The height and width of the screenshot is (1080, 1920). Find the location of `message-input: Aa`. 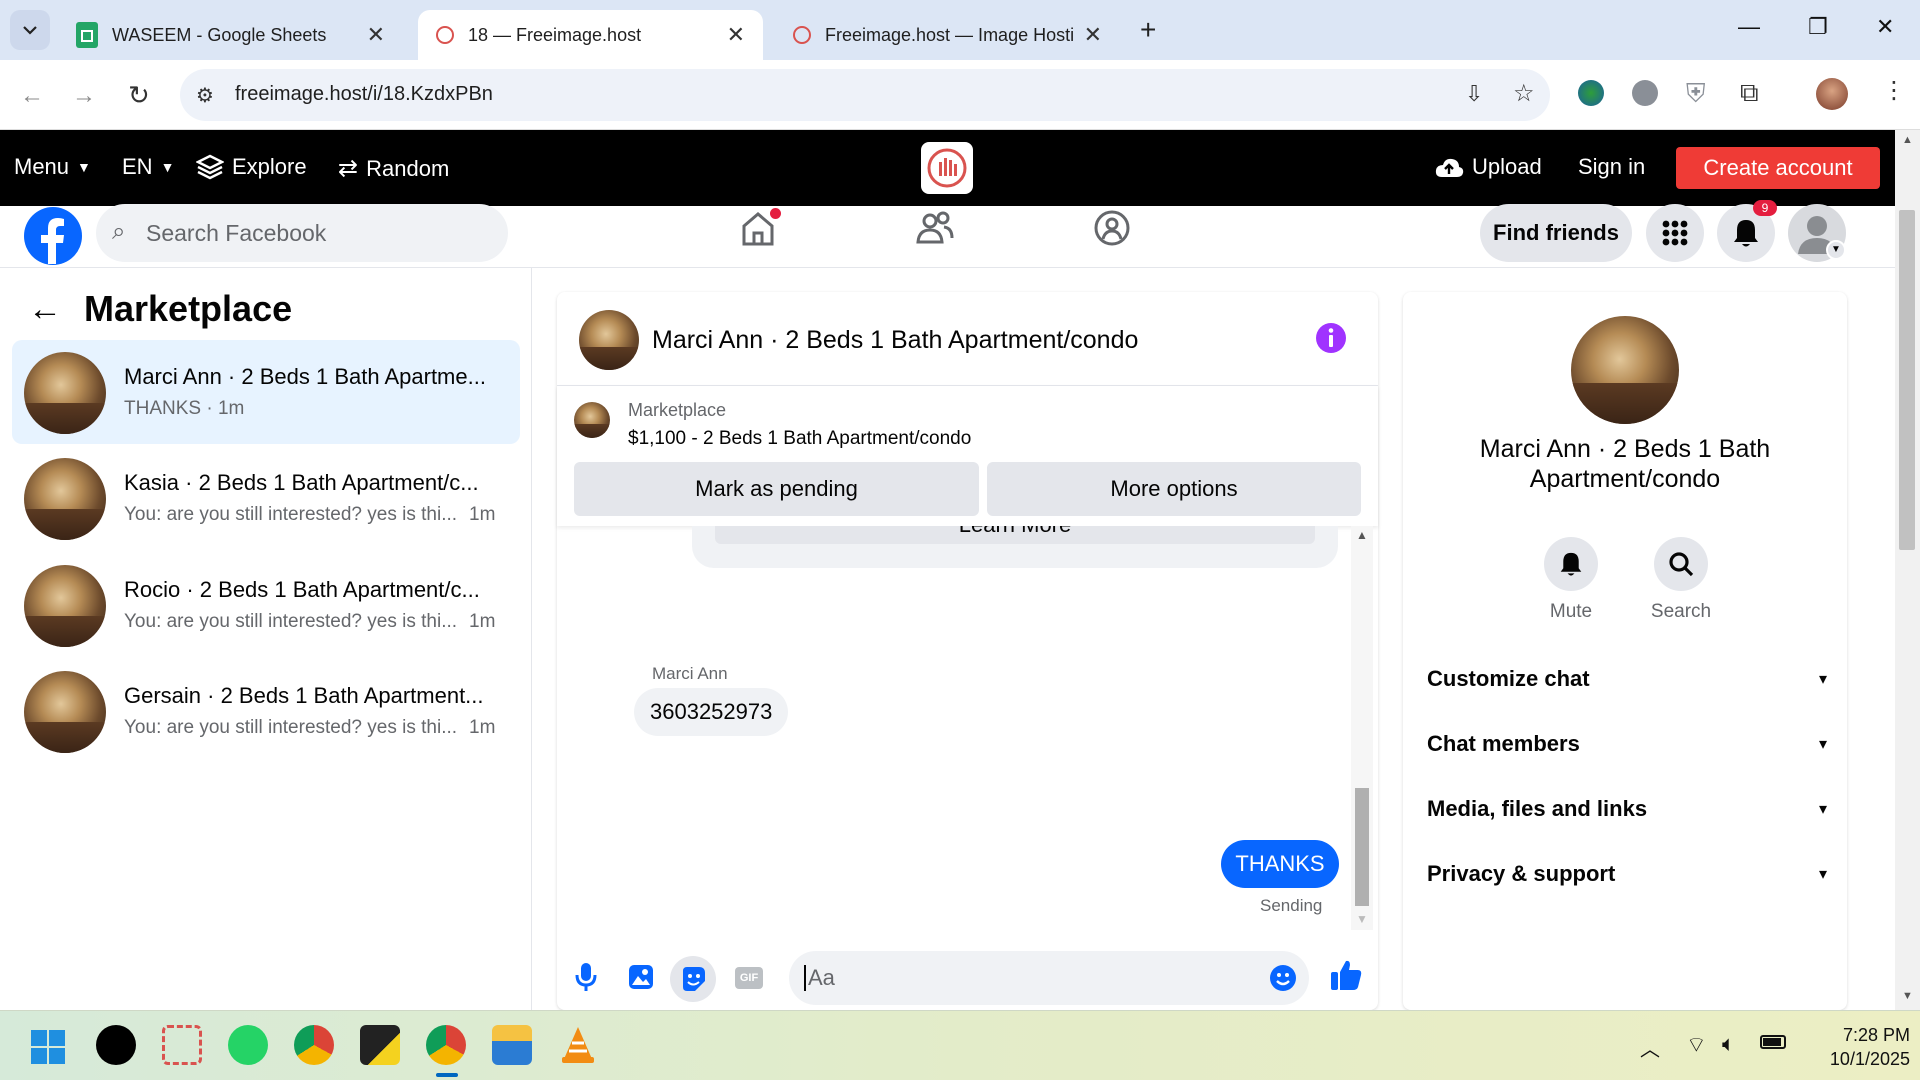

message-input: Aa is located at coordinates (1049, 978).